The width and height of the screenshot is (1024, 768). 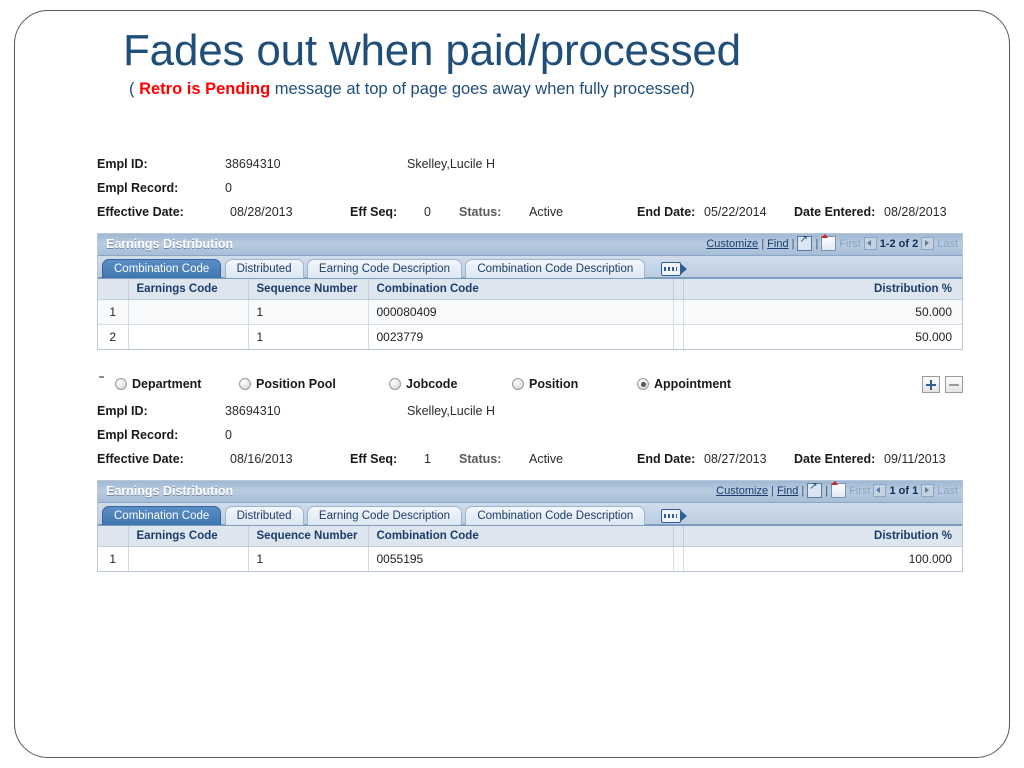 I want to click on tab-combination-code-description-2: Combination Code Description, so click(x=555, y=515).